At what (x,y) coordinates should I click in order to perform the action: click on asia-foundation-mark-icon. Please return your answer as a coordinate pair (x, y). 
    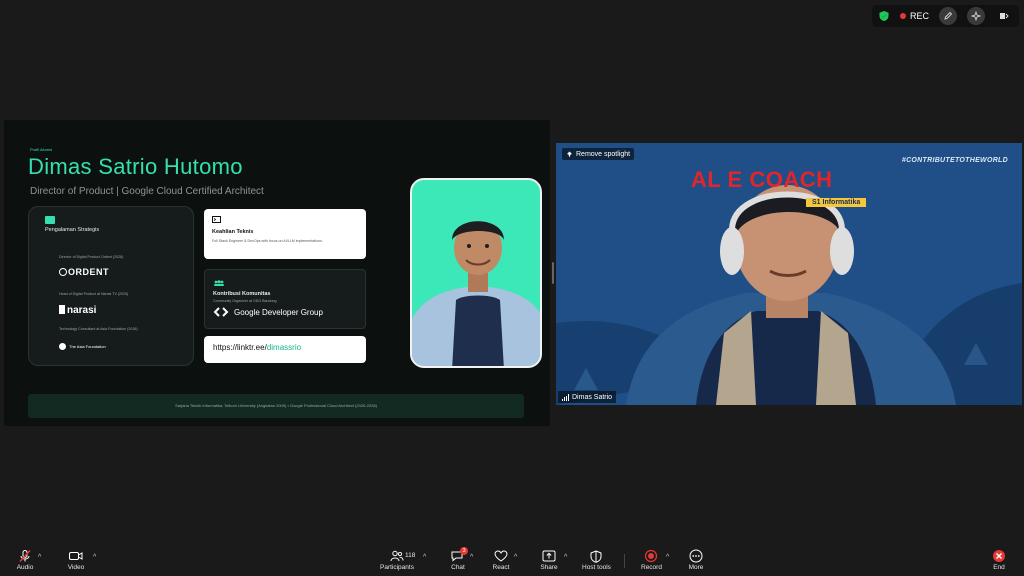
    Looking at the image, I should click on (62, 346).